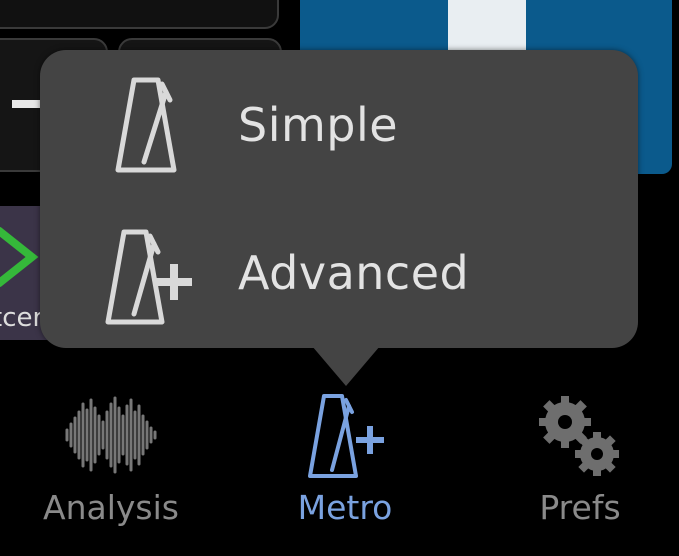 The width and height of the screenshot is (679, 556). I want to click on tab-analysis: Analysis, so click(111, 468).